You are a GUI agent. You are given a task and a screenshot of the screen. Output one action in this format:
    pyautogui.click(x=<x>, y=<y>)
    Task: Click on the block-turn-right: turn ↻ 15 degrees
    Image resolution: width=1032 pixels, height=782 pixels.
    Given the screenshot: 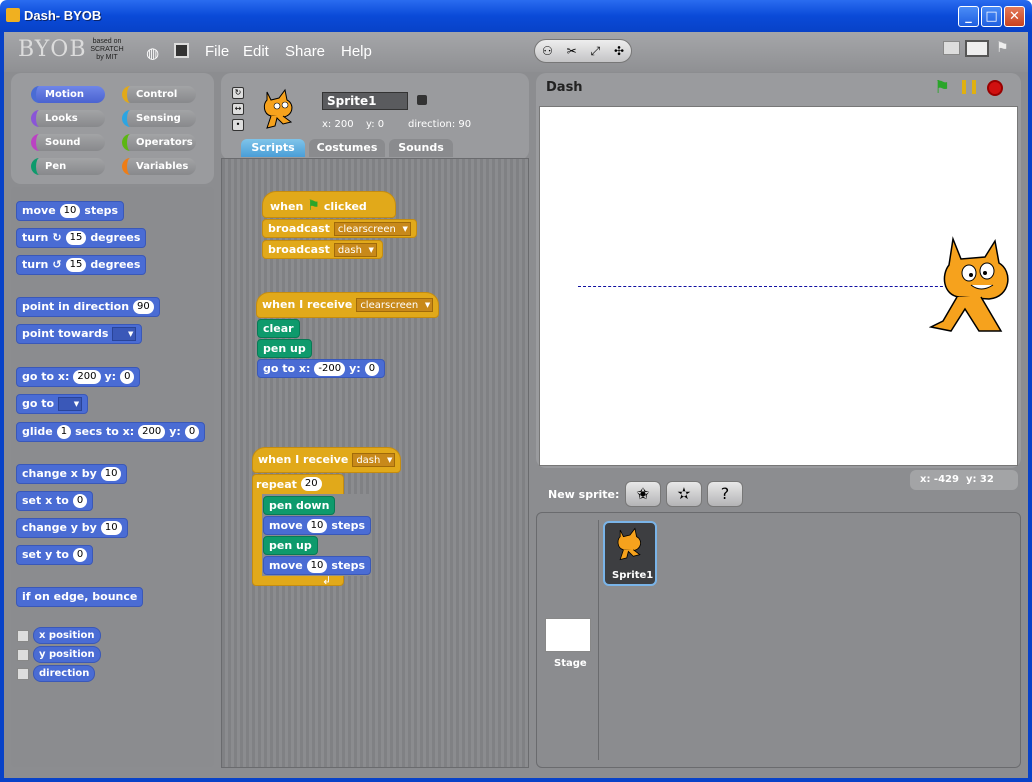 What is the action you would take?
    pyautogui.click(x=81, y=238)
    